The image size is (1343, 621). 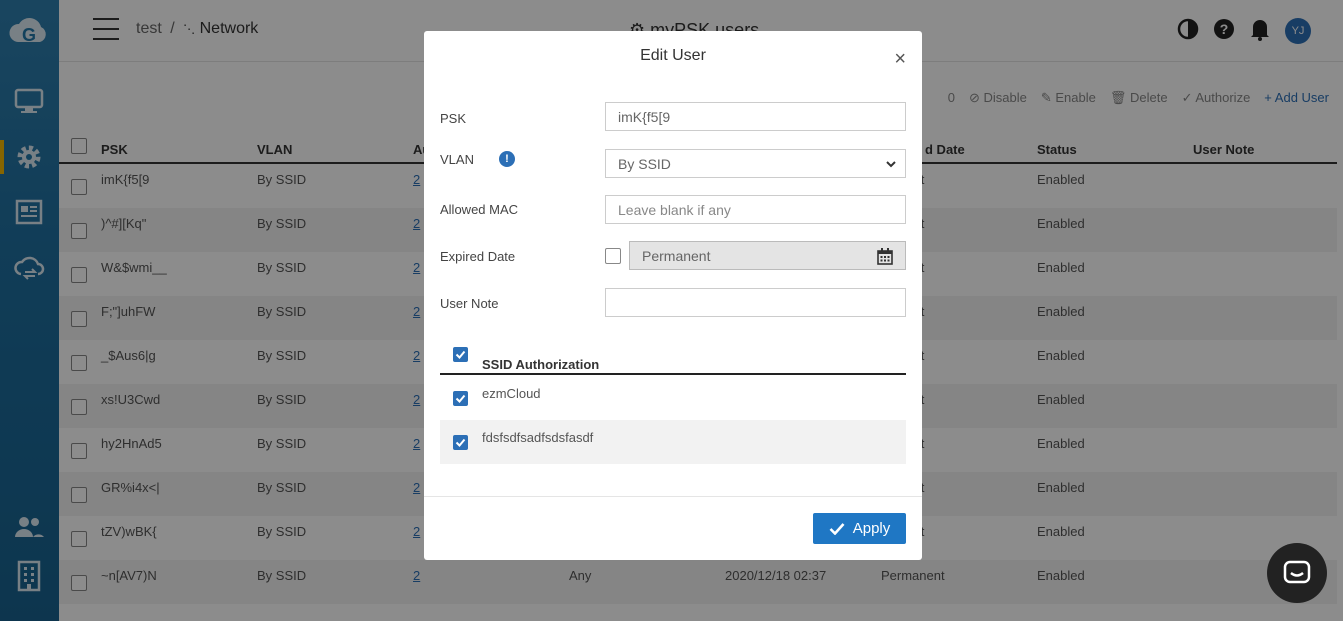 I want to click on ssid-select-all-checkbox, so click(x=460, y=354).